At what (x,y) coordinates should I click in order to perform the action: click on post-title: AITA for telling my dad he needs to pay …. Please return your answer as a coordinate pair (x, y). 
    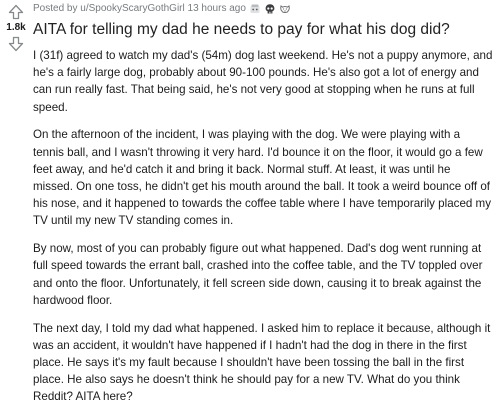
    Looking at the image, I should click on (263, 30).